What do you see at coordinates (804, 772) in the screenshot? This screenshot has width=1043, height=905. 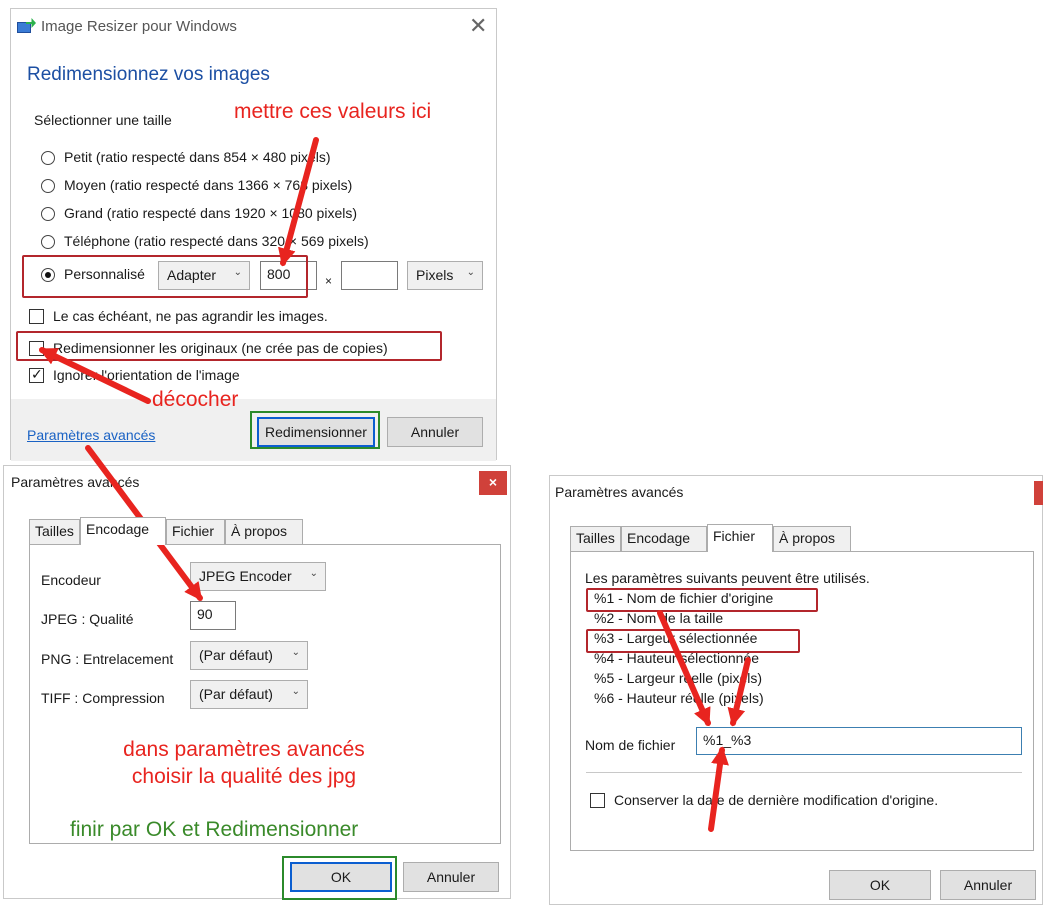 I see `divider` at bounding box center [804, 772].